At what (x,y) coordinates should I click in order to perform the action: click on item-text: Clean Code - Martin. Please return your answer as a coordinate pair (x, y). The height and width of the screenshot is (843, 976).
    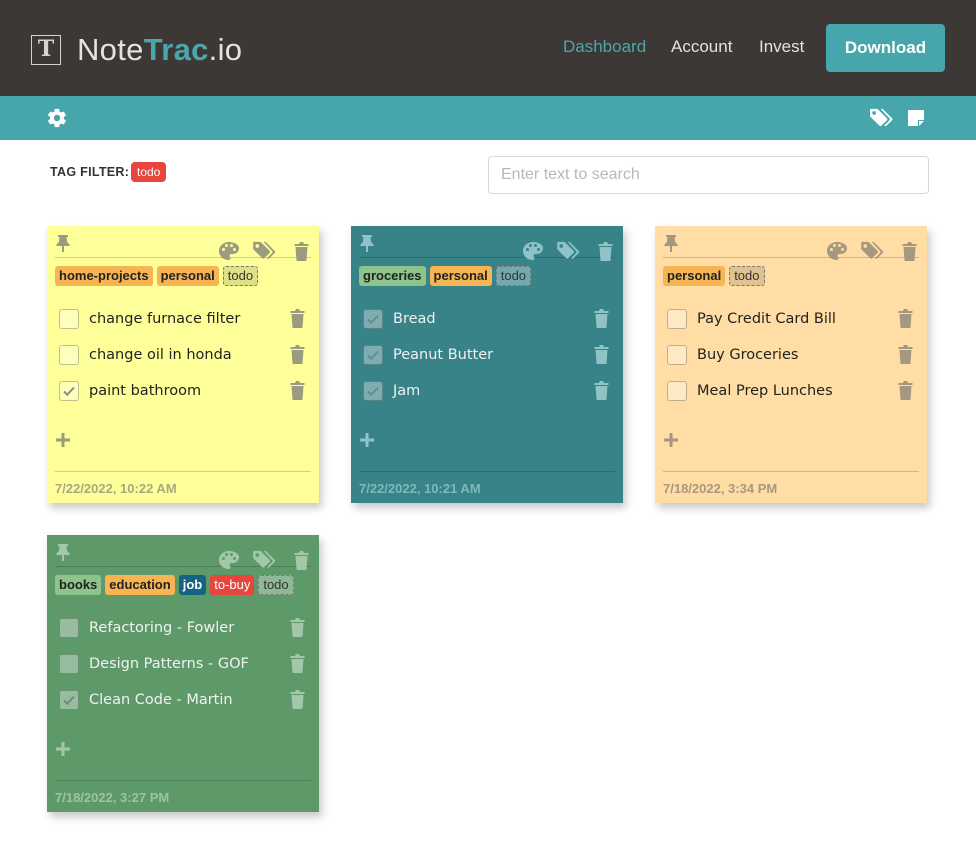
    Looking at the image, I should click on (161, 700).